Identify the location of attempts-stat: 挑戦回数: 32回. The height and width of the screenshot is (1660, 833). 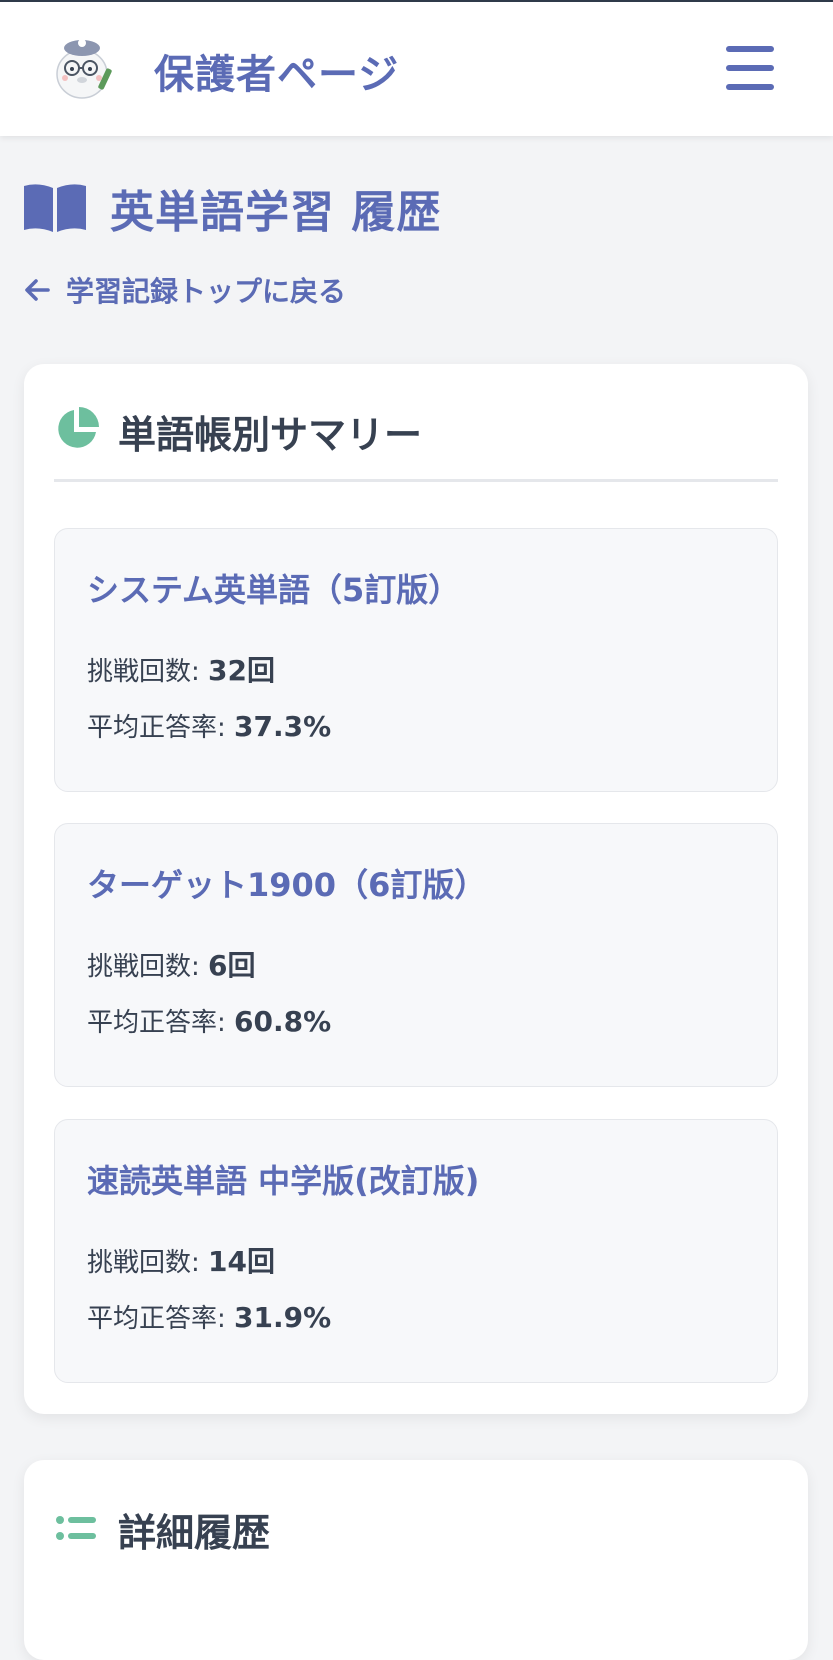
(181, 669).